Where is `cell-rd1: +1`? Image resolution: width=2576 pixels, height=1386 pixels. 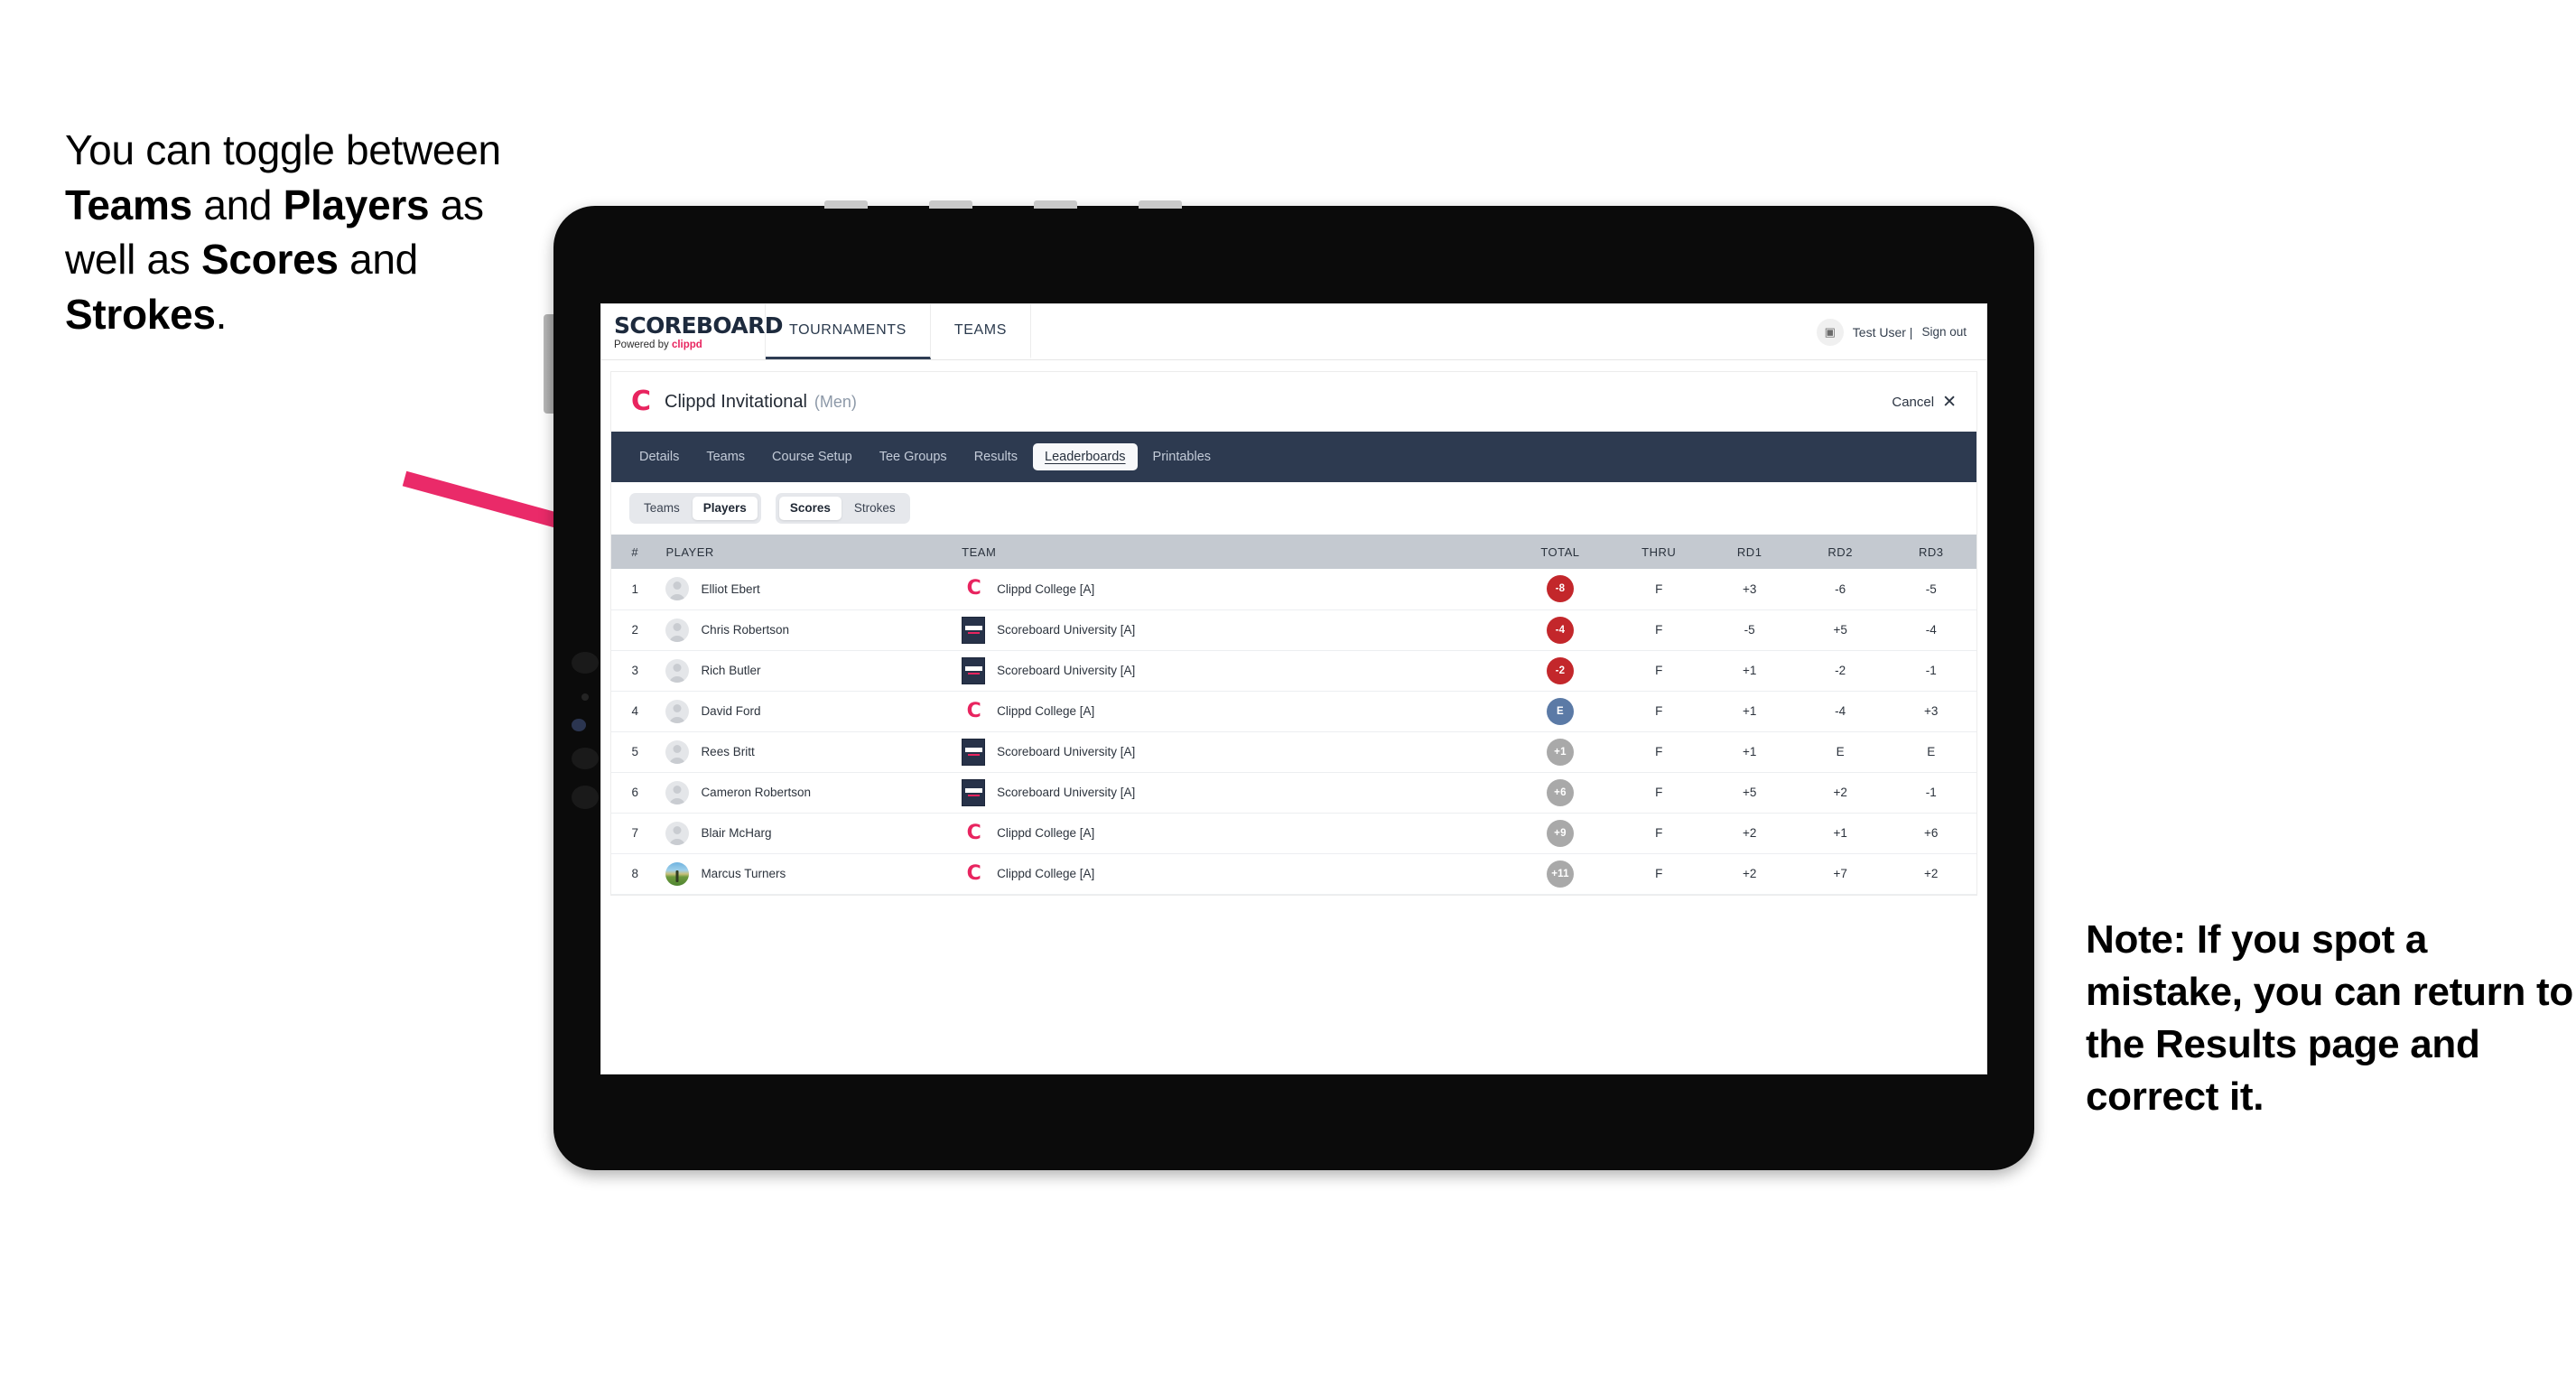 cell-rd1: +1 is located at coordinates (1749, 752).